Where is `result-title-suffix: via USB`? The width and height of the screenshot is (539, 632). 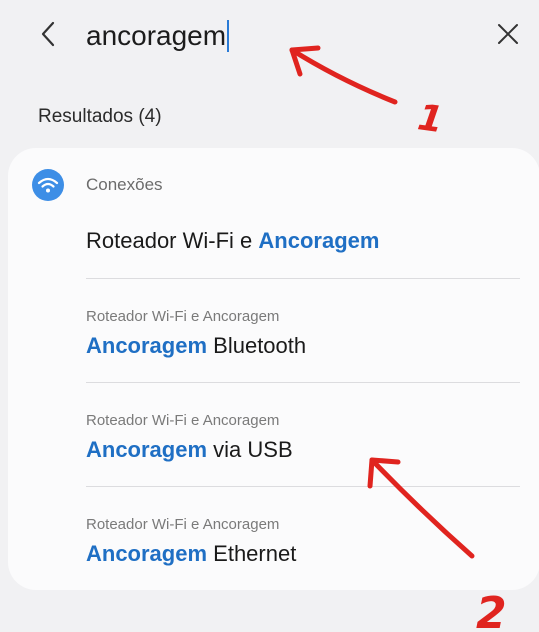 result-title-suffix: via USB is located at coordinates (250, 449).